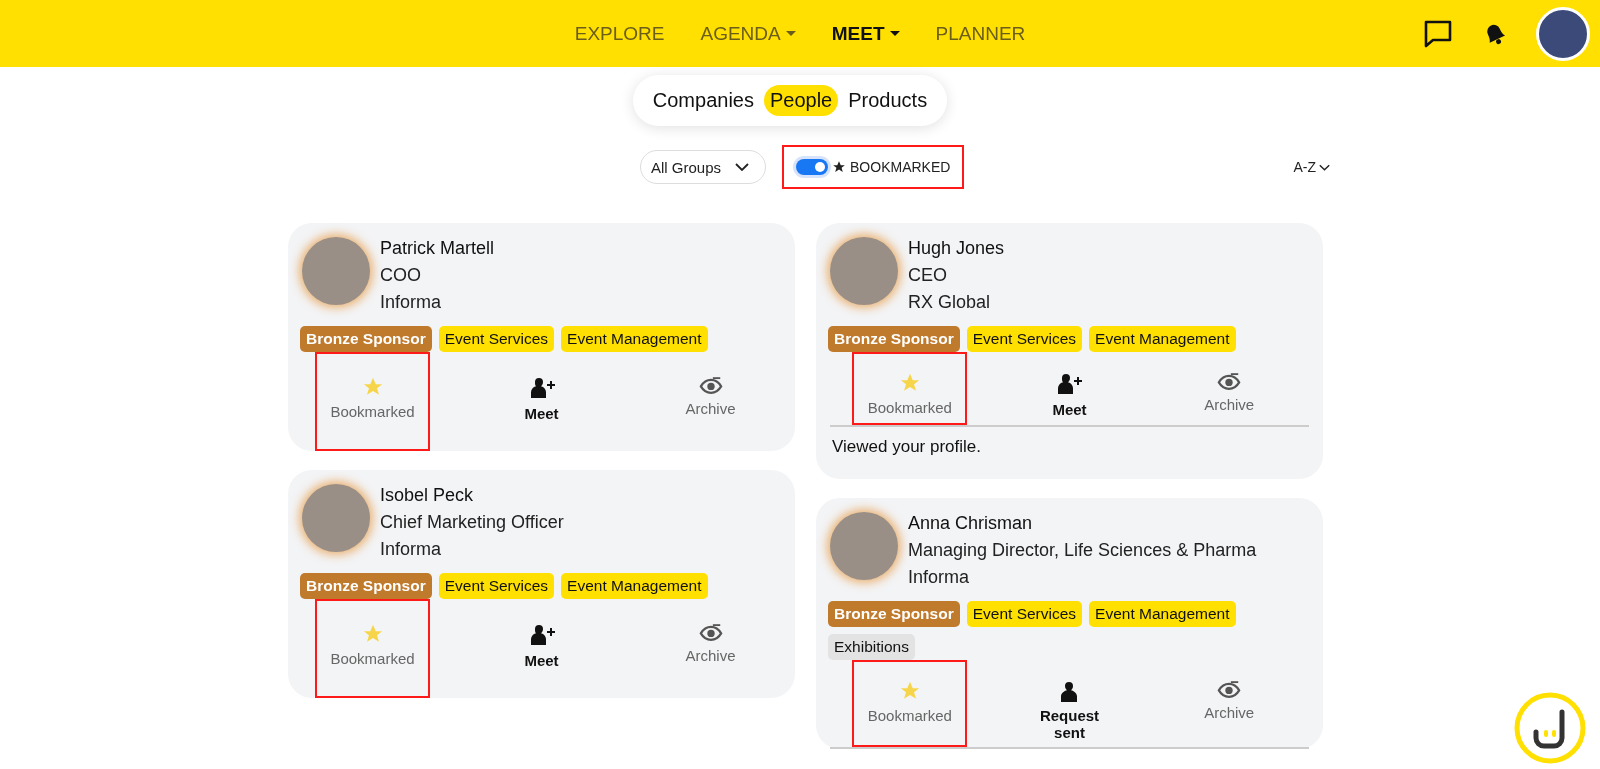  What do you see at coordinates (619, 33) in the screenshot?
I see `nav-link: EXPLORE` at bounding box center [619, 33].